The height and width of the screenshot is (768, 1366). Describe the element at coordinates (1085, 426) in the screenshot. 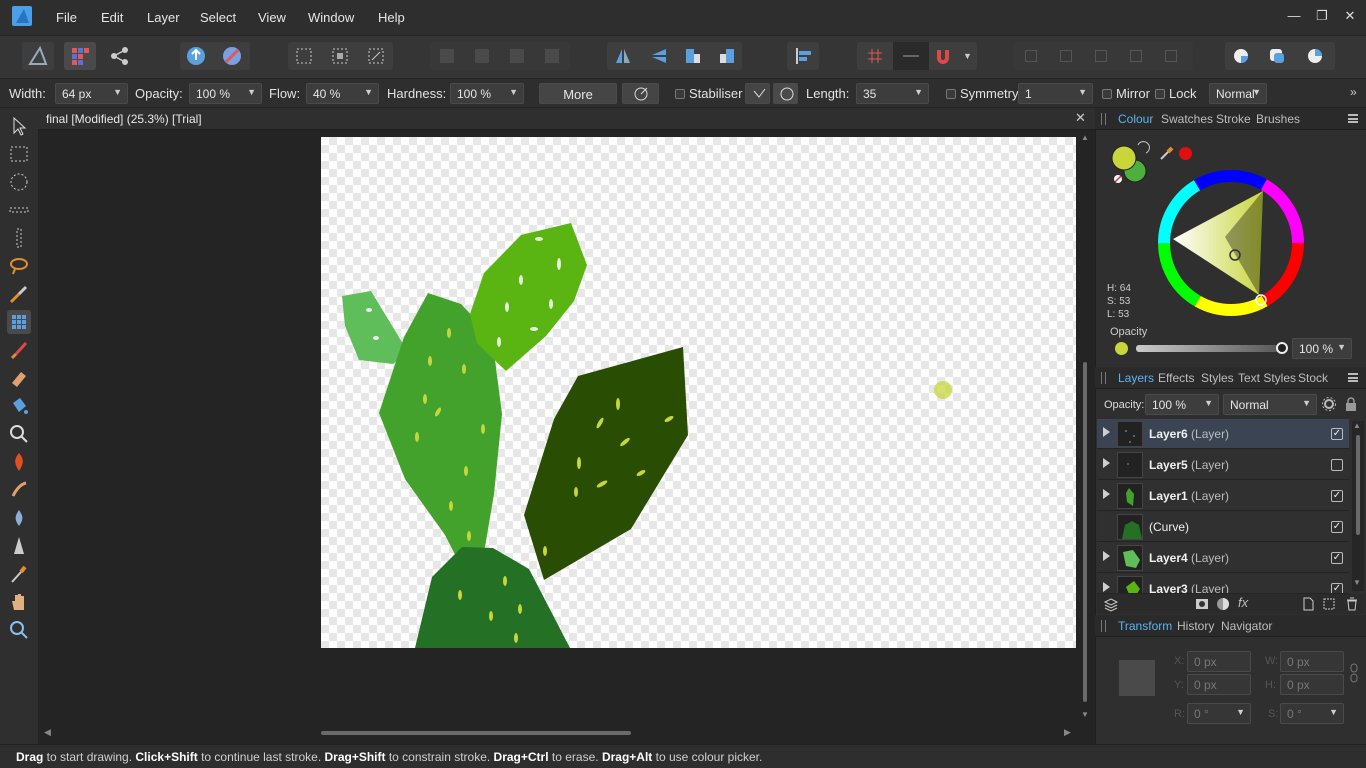

I see `vertical-scrollbar: ▲ ▼` at that location.